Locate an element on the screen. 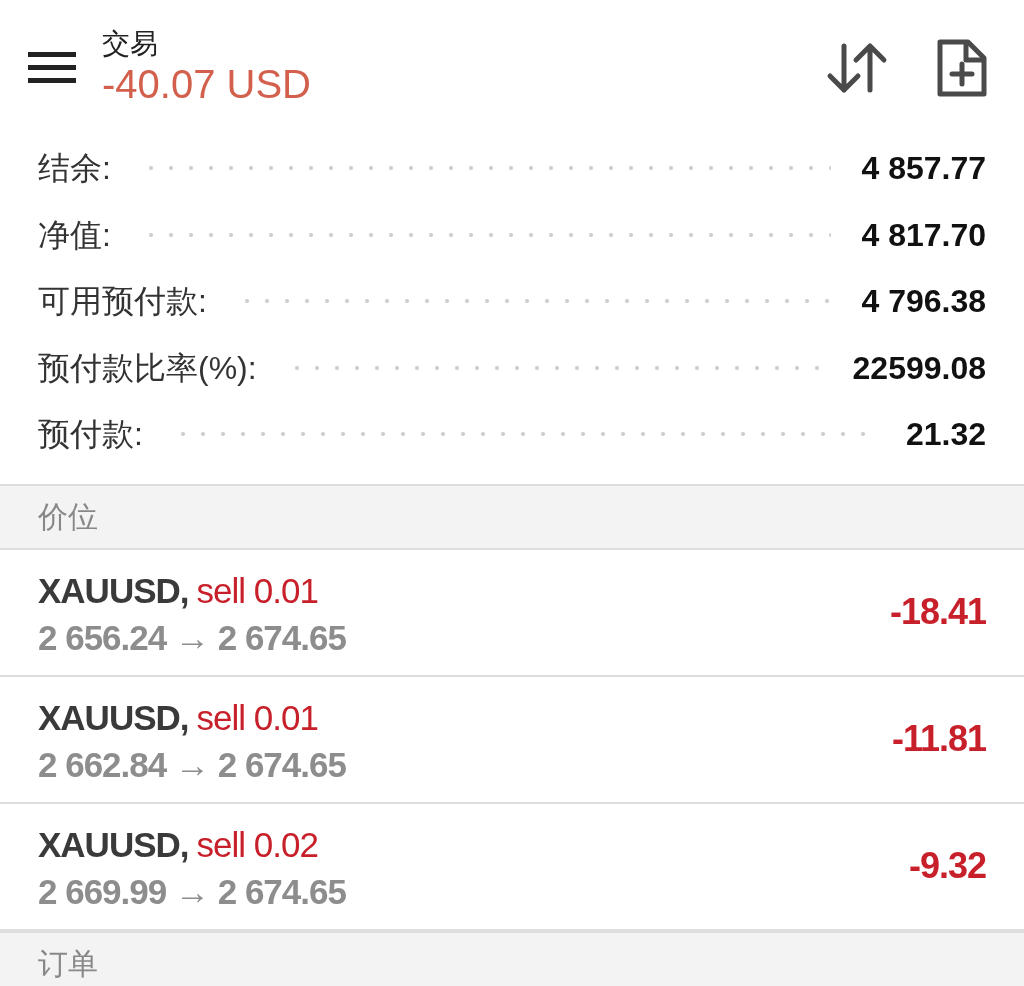 The height and width of the screenshot is (986, 1024). new-order-button is located at coordinates (962, 67).